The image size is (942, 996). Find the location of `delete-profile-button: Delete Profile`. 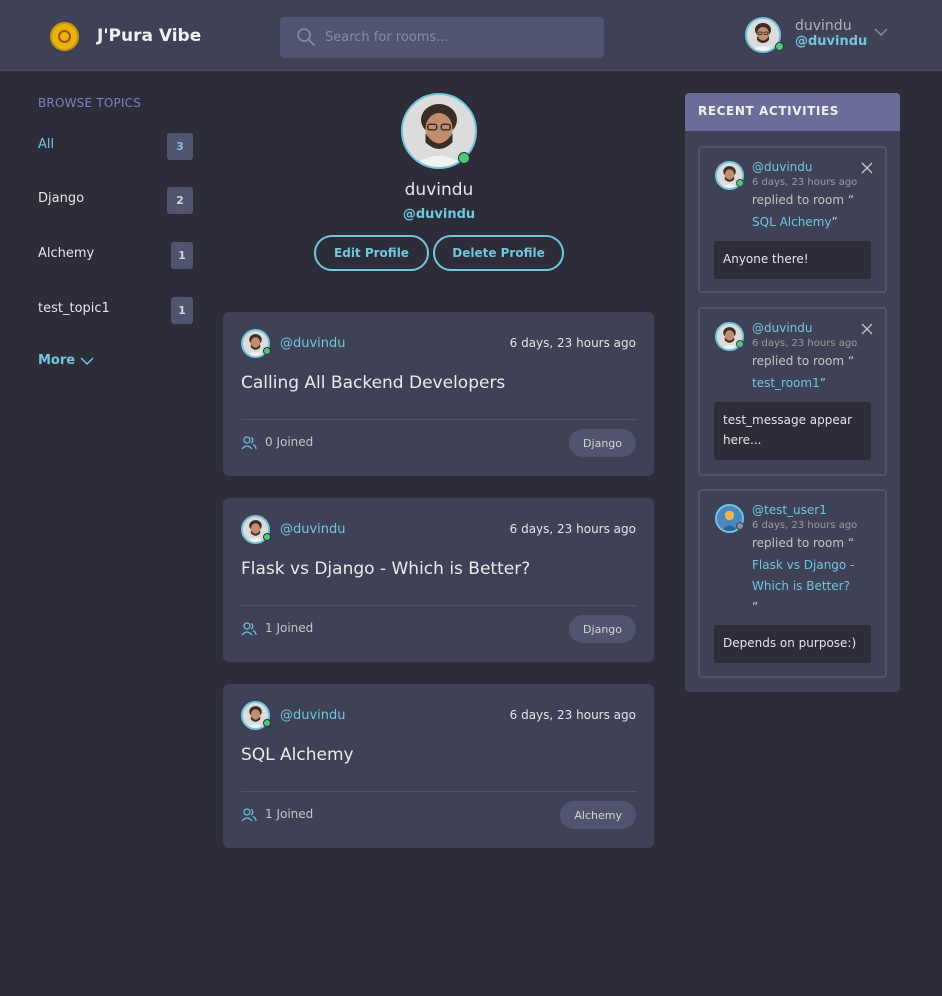

delete-profile-button: Delete Profile is located at coordinates (498, 253).